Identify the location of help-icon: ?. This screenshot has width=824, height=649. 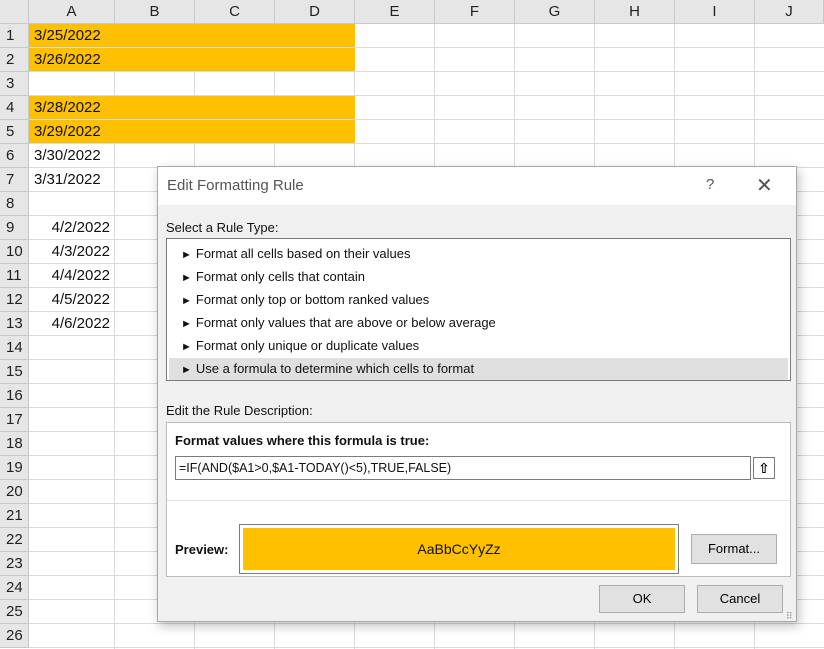
(710, 184).